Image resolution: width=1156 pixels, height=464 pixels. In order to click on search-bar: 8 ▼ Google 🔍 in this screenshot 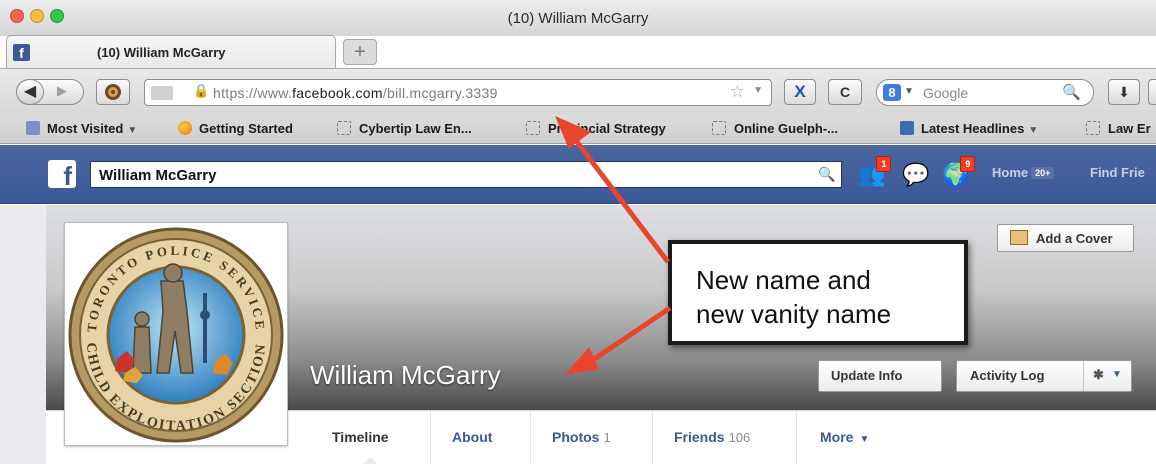, I will do `click(985, 92)`.